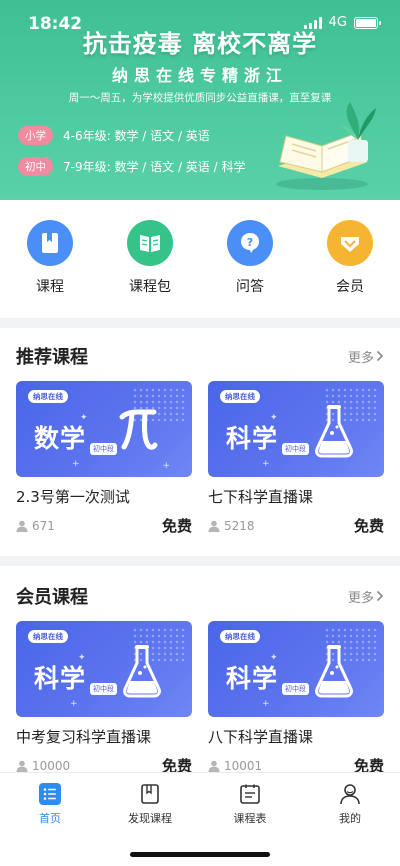 This screenshot has height=866, width=400. I want to click on tab-schedule: 课程表, so click(250, 801).